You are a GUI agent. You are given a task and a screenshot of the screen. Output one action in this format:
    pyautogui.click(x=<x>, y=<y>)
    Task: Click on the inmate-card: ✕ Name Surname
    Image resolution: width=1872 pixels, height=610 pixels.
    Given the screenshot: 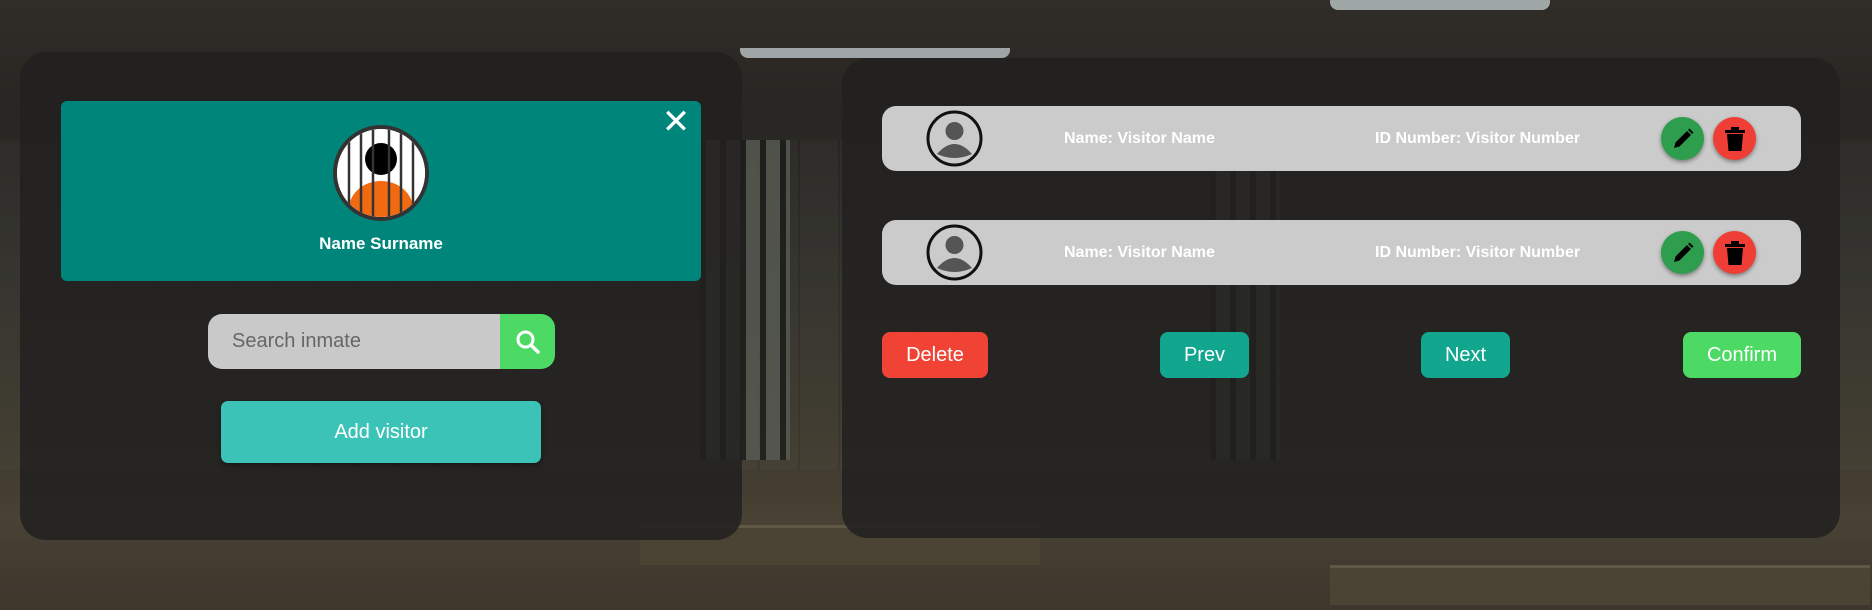 What is the action you would take?
    pyautogui.click(x=381, y=191)
    